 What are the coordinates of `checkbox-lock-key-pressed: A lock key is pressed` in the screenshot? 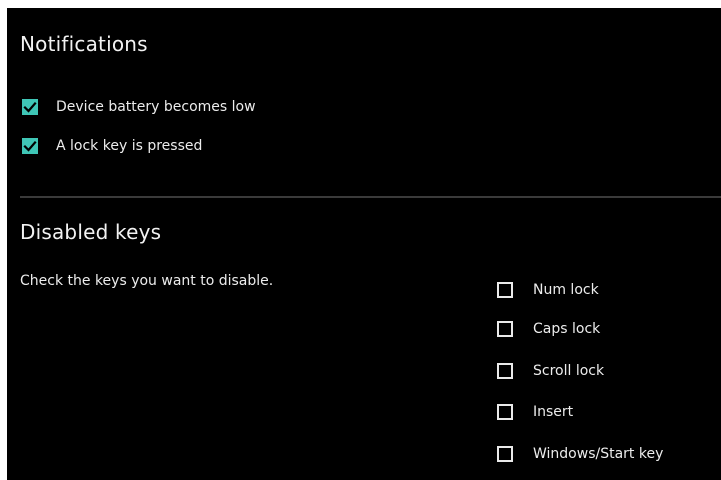 It's located at (112, 146).